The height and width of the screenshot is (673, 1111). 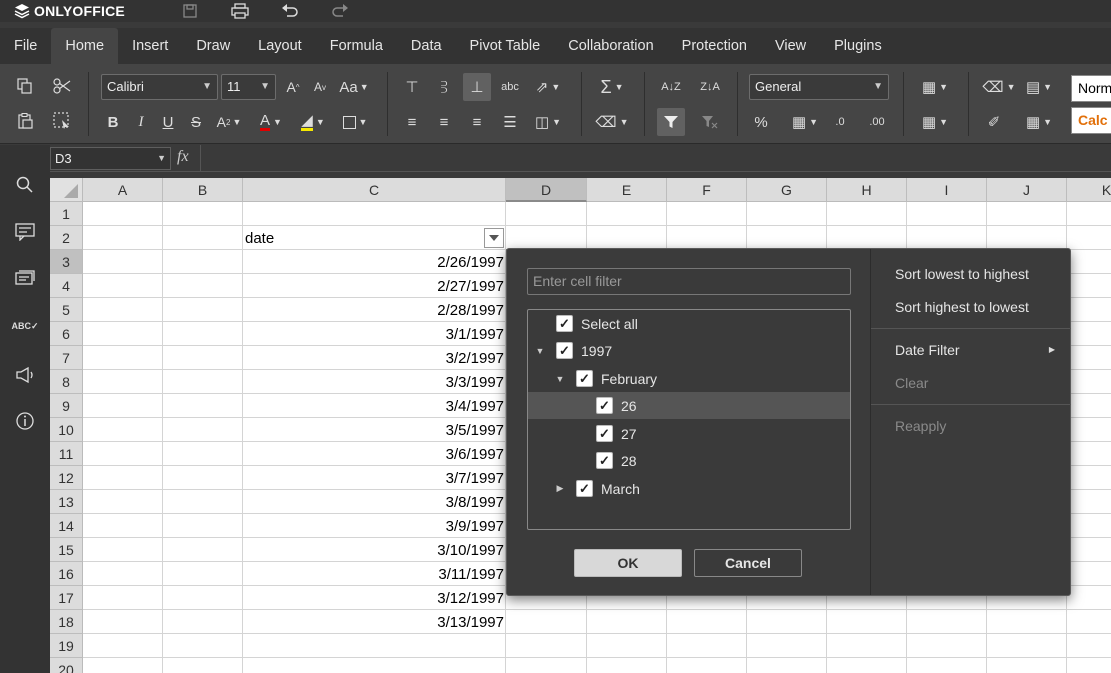 What do you see at coordinates (373, 550) in the screenshot?
I see `cell-c15: 3/10/1997` at bounding box center [373, 550].